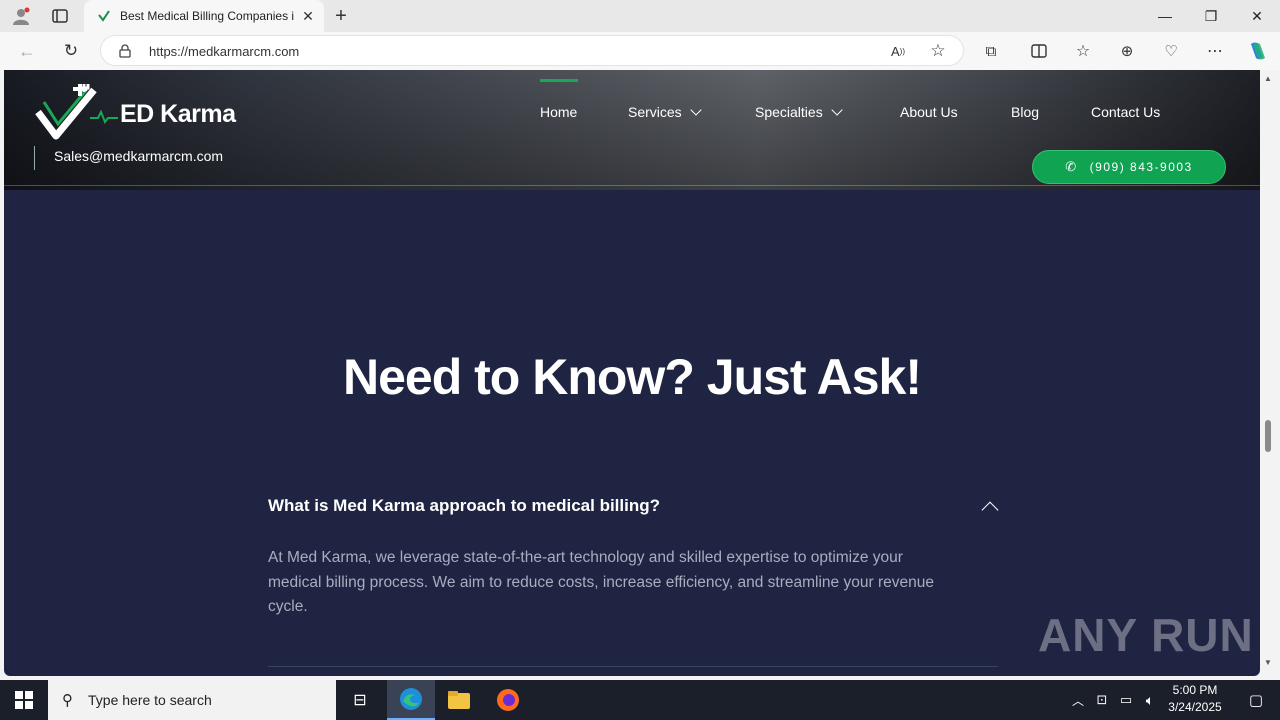 This screenshot has width=1280, height=720. I want to click on show-hidden-icons-icon: ︿, so click(1078, 700).